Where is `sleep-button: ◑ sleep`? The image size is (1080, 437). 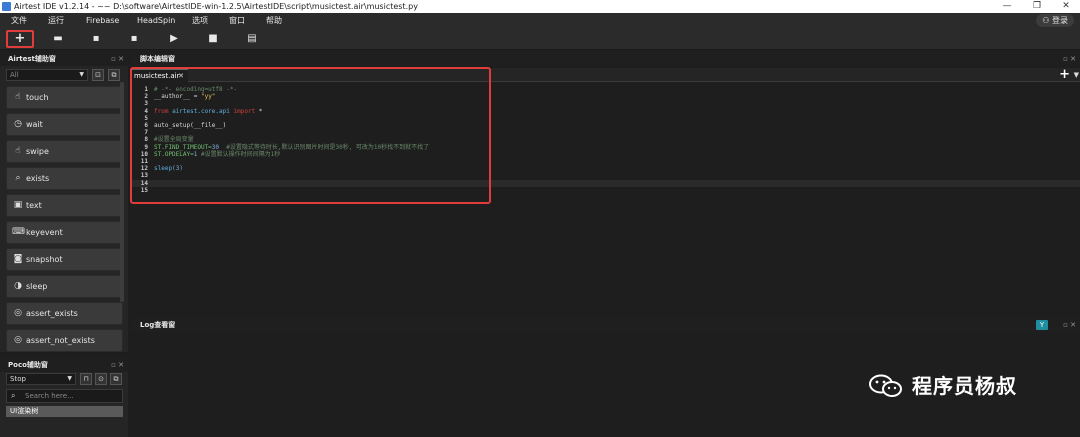 sleep-button: ◑ sleep is located at coordinates (64, 286).